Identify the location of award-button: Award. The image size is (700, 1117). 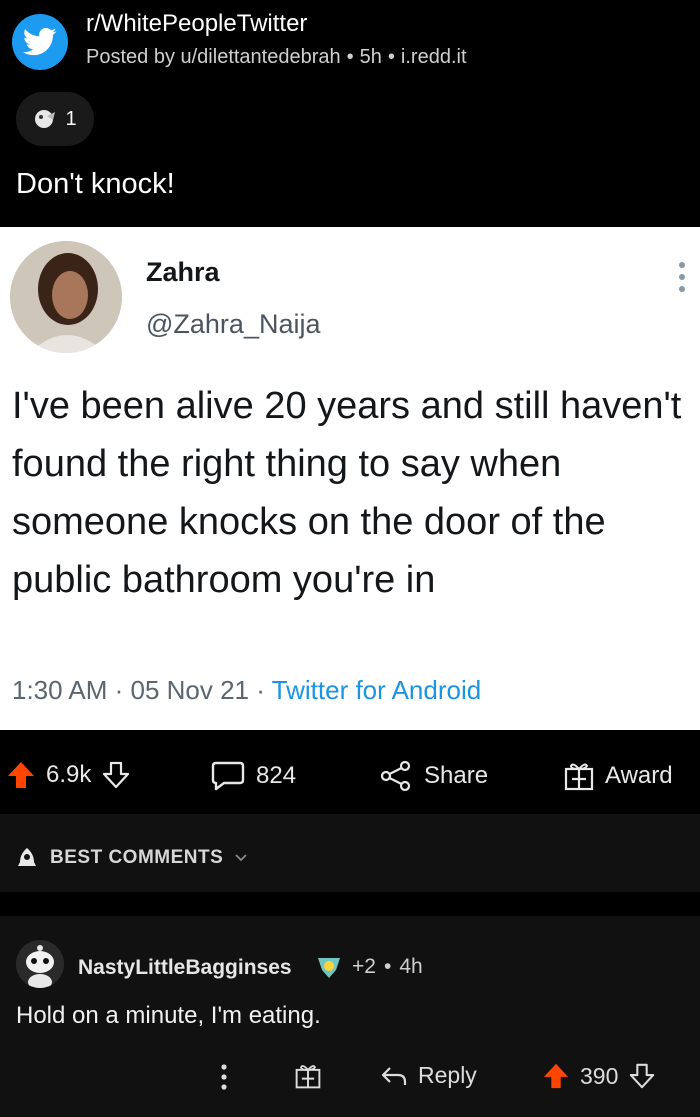
(618, 776).